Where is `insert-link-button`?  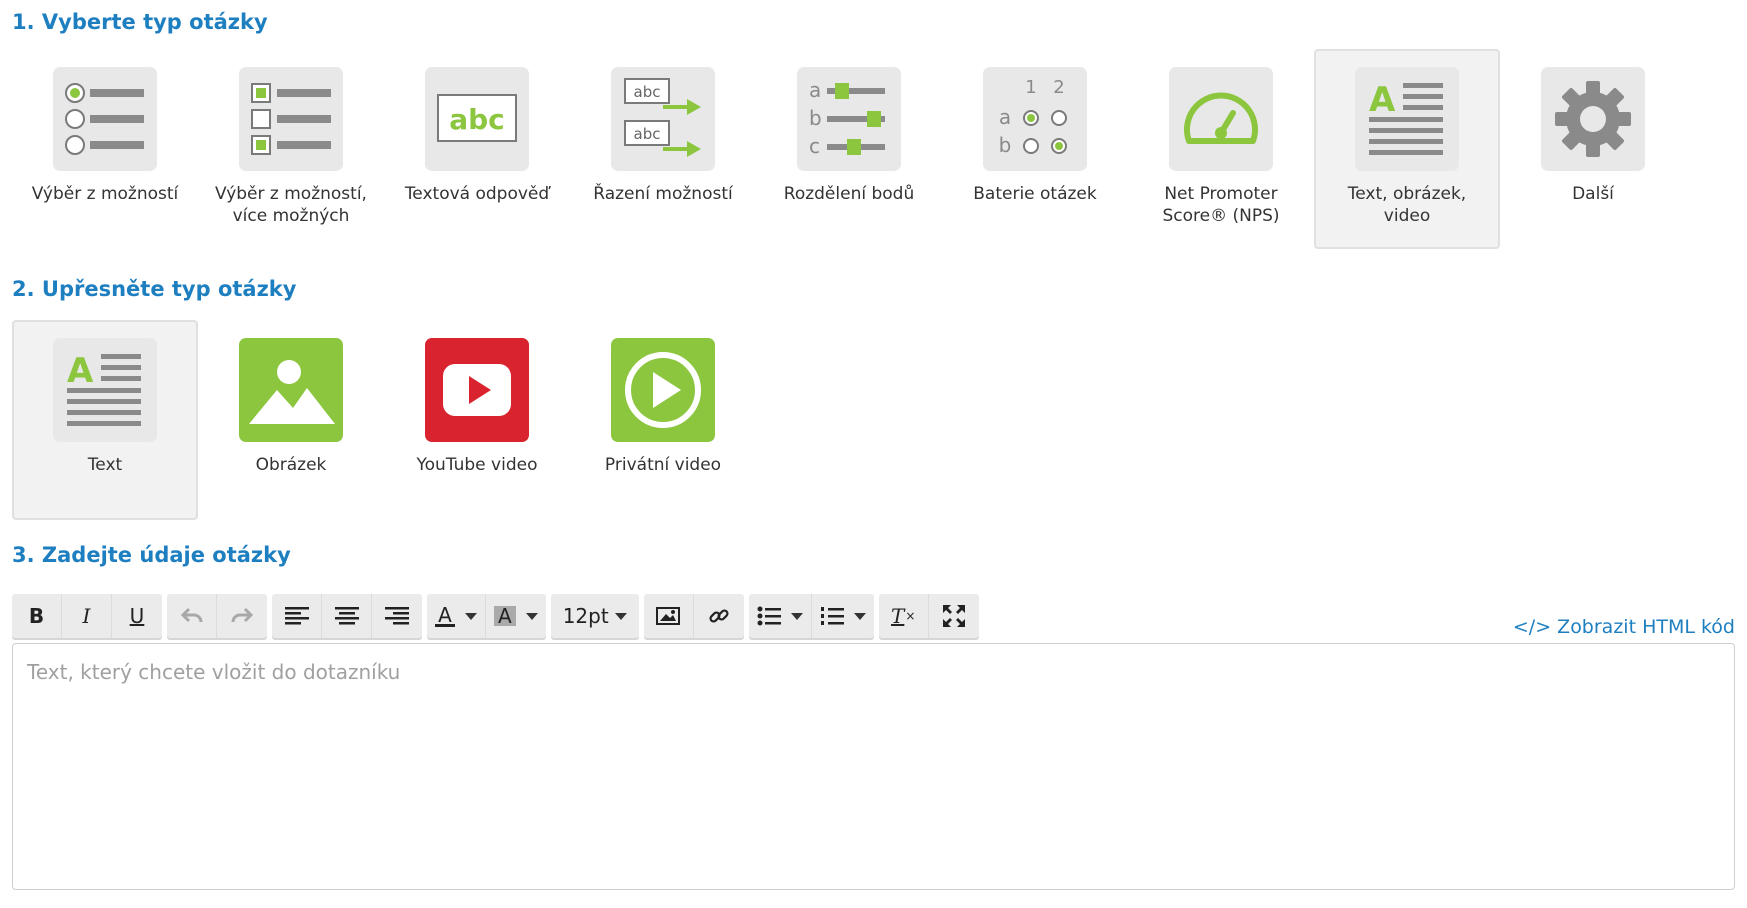
insert-link-button is located at coordinates (719, 616).